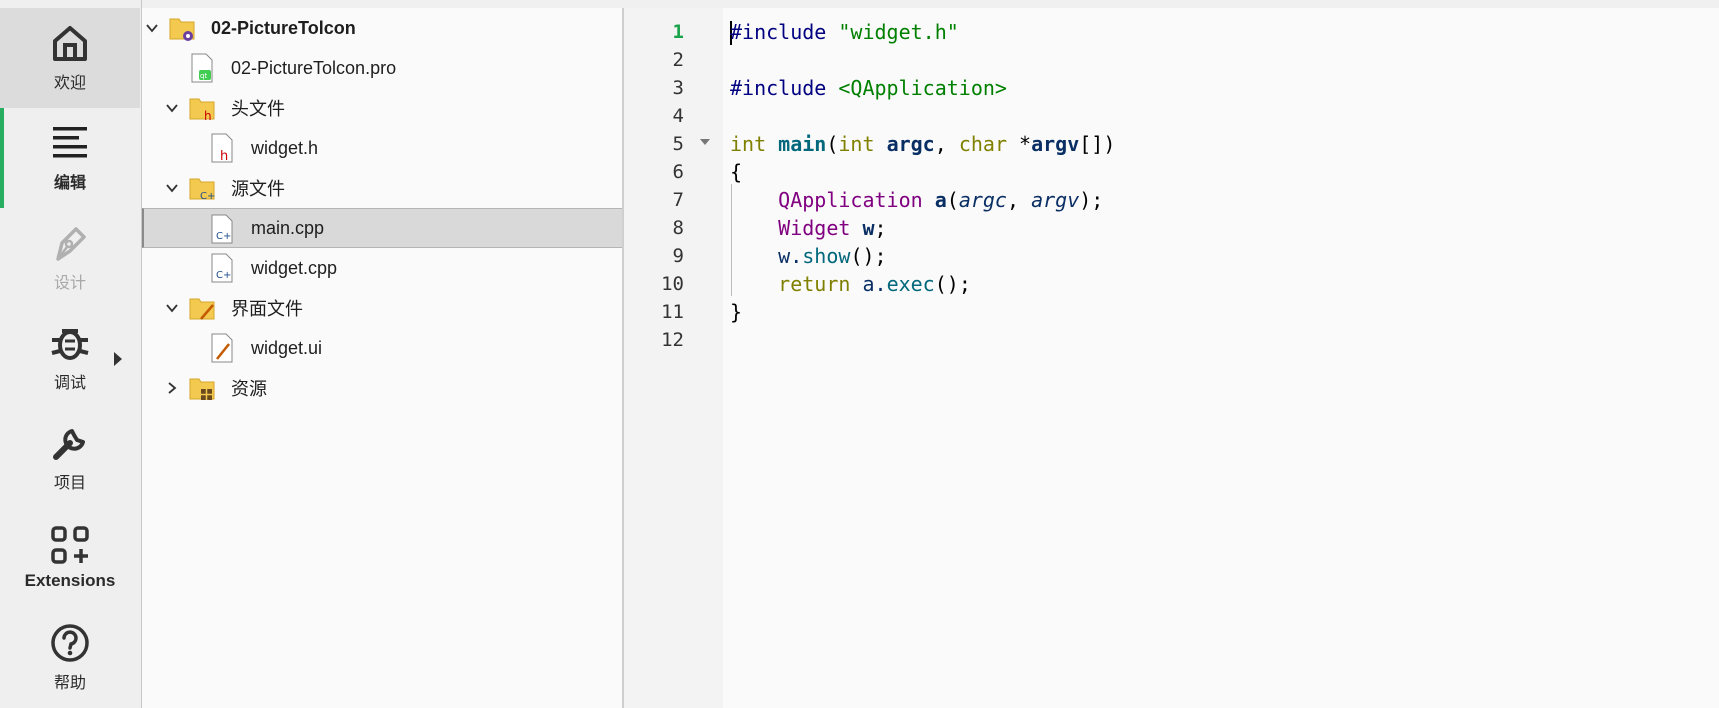 The image size is (1719, 708). I want to click on mode-sidebar: 欢迎 编辑 设计 调试 项目 Extensions 帮助, so click(71, 354).